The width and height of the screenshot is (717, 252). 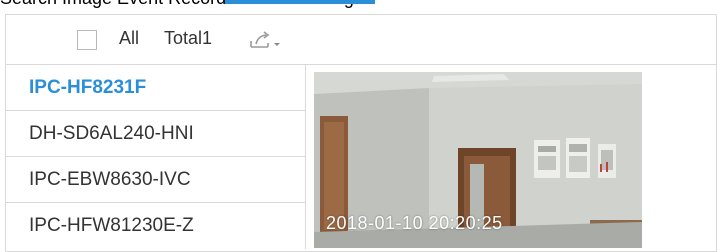 What do you see at coordinates (414, 223) in the screenshot?
I see `snapshot-timestamp: 2018-01-10 20:20:25` at bounding box center [414, 223].